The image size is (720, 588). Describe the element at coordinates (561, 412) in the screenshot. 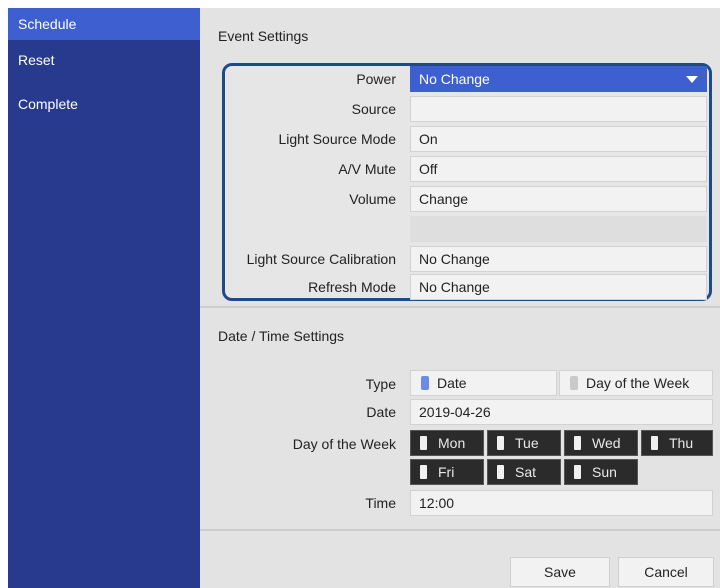

I see `date-field: 2019-04-26` at that location.